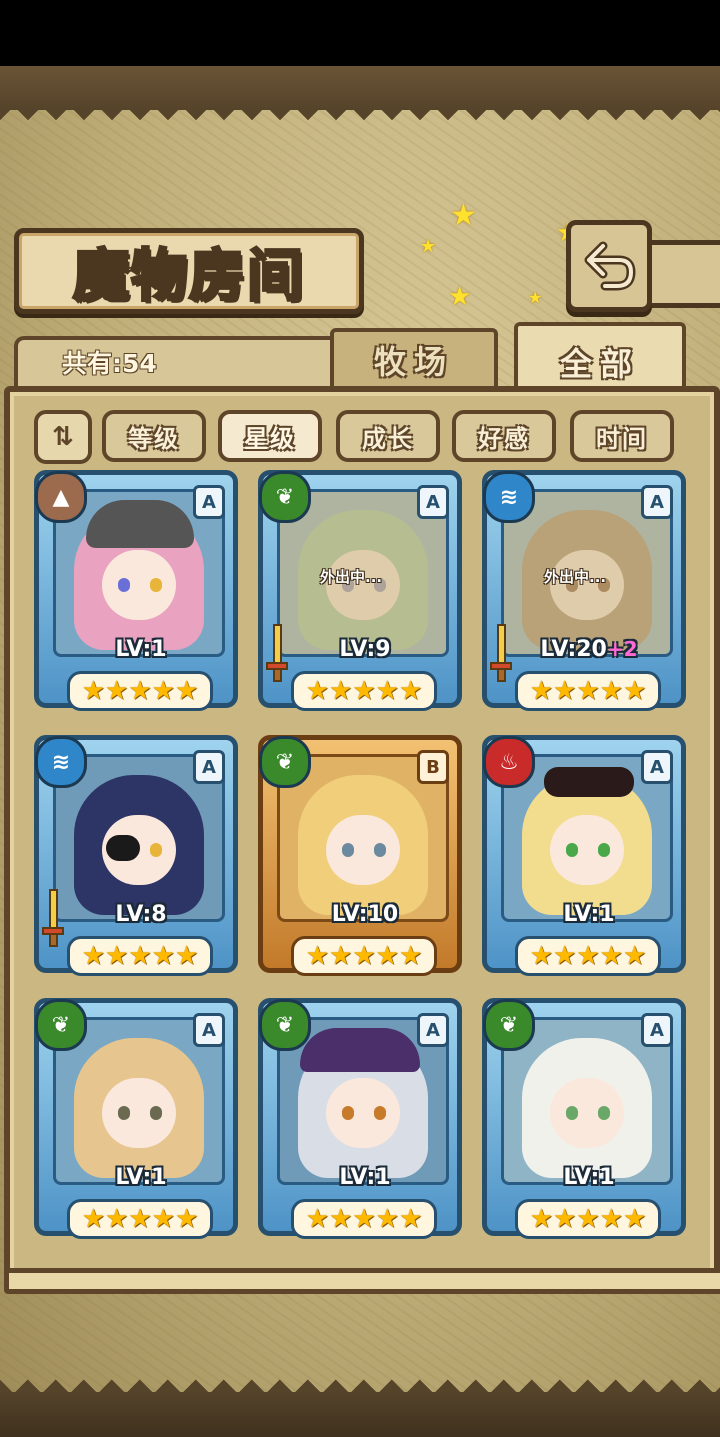 This screenshot has height=1437, width=720. I want to click on sort-level-label: 等级, so click(154, 438).